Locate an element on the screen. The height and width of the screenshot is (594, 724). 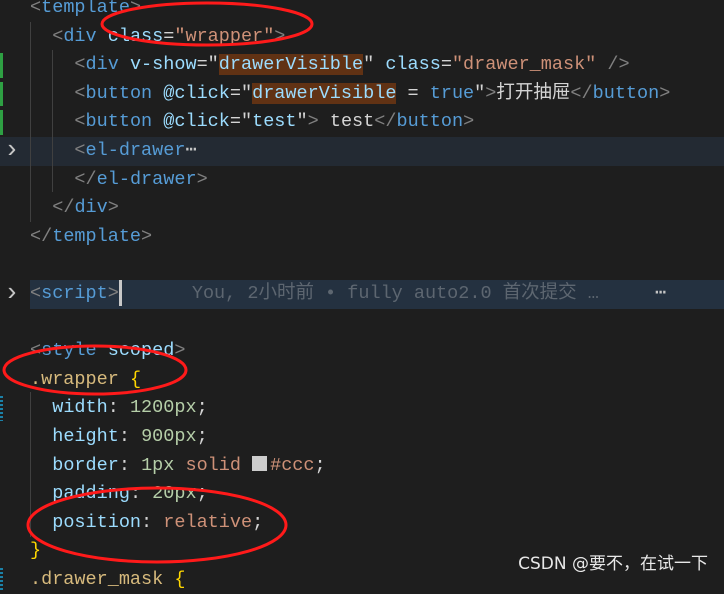
code-token: 打开抽屉 is located at coordinates (533, 93).